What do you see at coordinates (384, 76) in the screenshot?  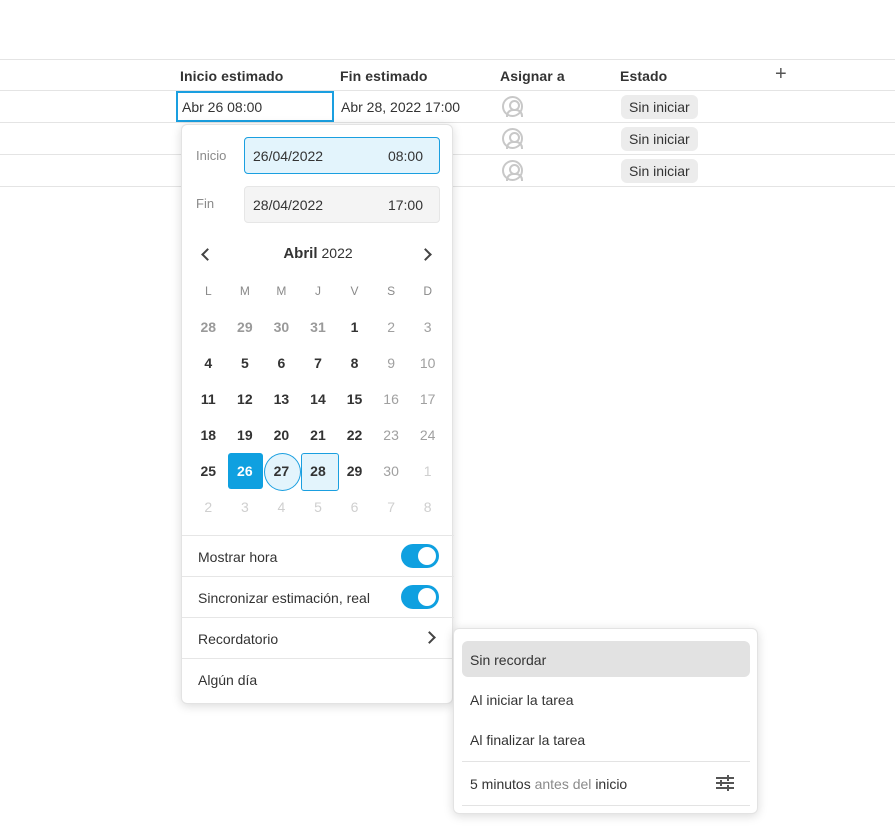 I see `column-header-end: Fin estimado` at bounding box center [384, 76].